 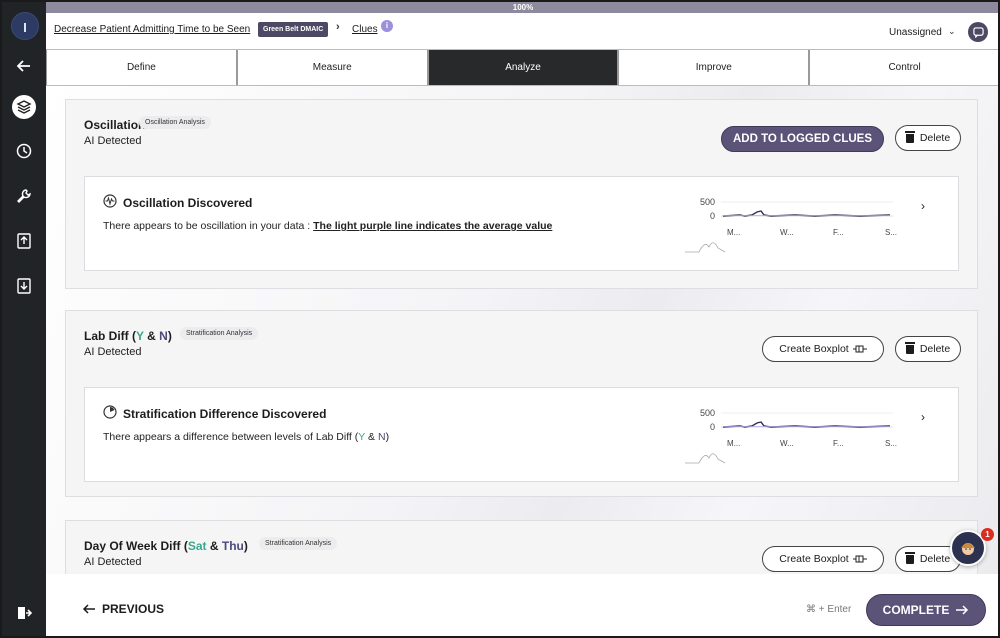 What do you see at coordinates (225, 414) in the screenshot?
I see `finding-title: Stratification Difference Discovered` at bounding box center [225, 414].